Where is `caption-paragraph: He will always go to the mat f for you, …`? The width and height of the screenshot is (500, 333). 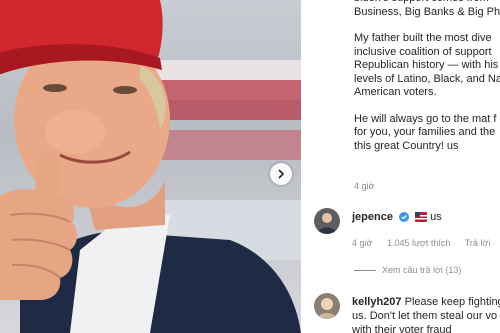 caption-paragraph: He will always go to the mat f for you, … is located at coordinates (425, 132).